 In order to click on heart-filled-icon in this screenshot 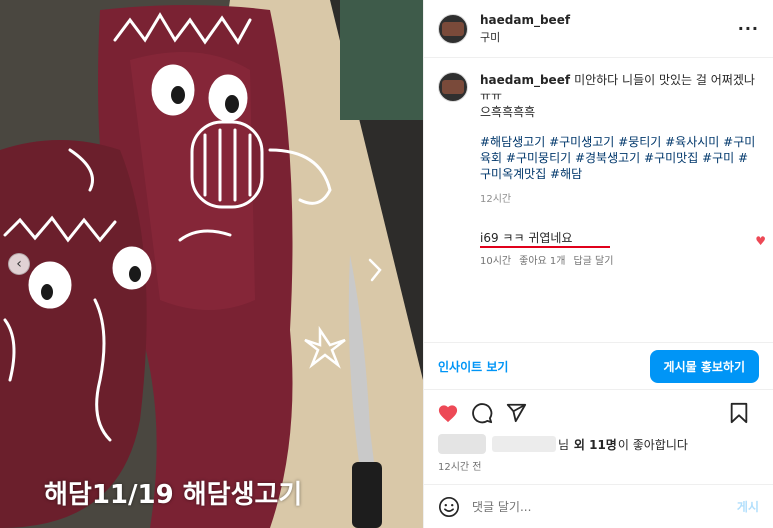, I will do `click(448, 414)`.